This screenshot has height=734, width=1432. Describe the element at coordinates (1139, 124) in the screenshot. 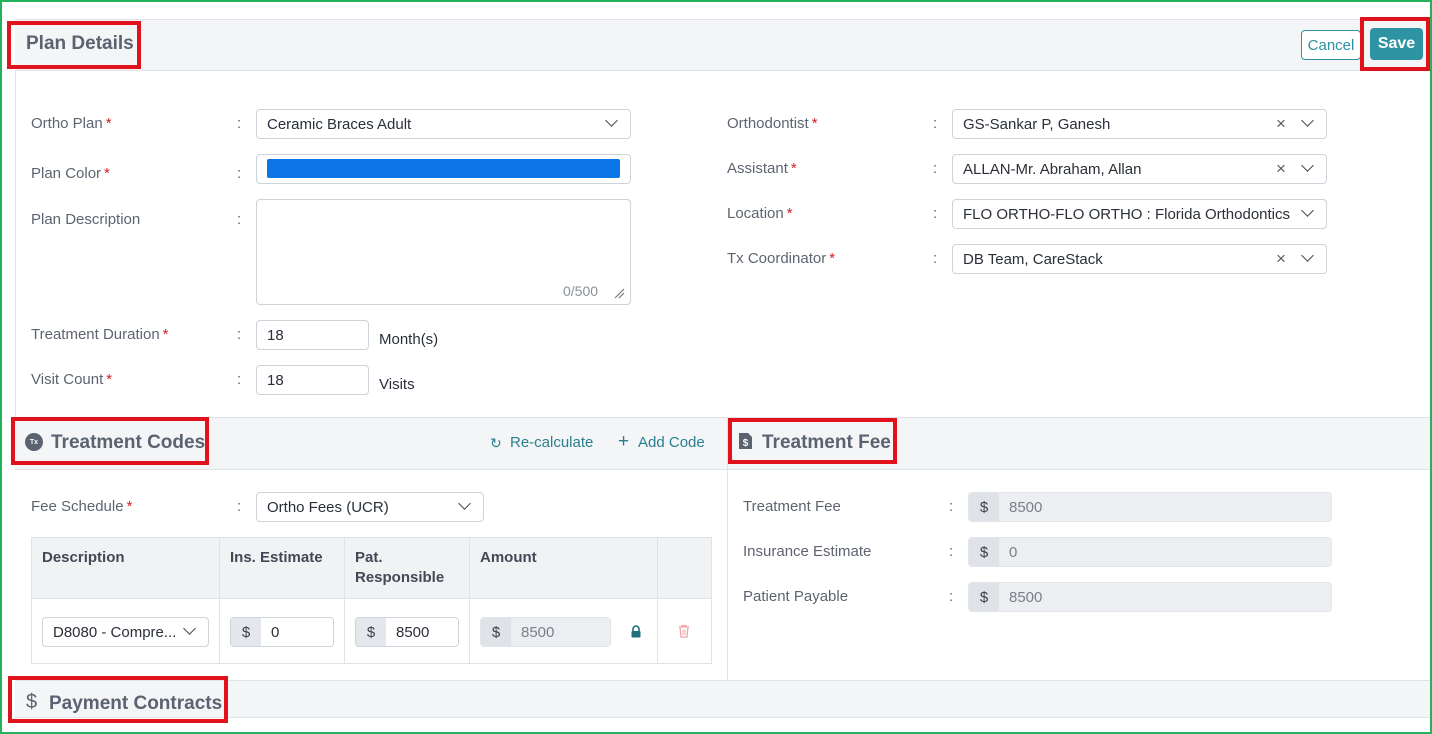

I see `orthodontist-select: GS-Sankar P, Ganesh` at that location.